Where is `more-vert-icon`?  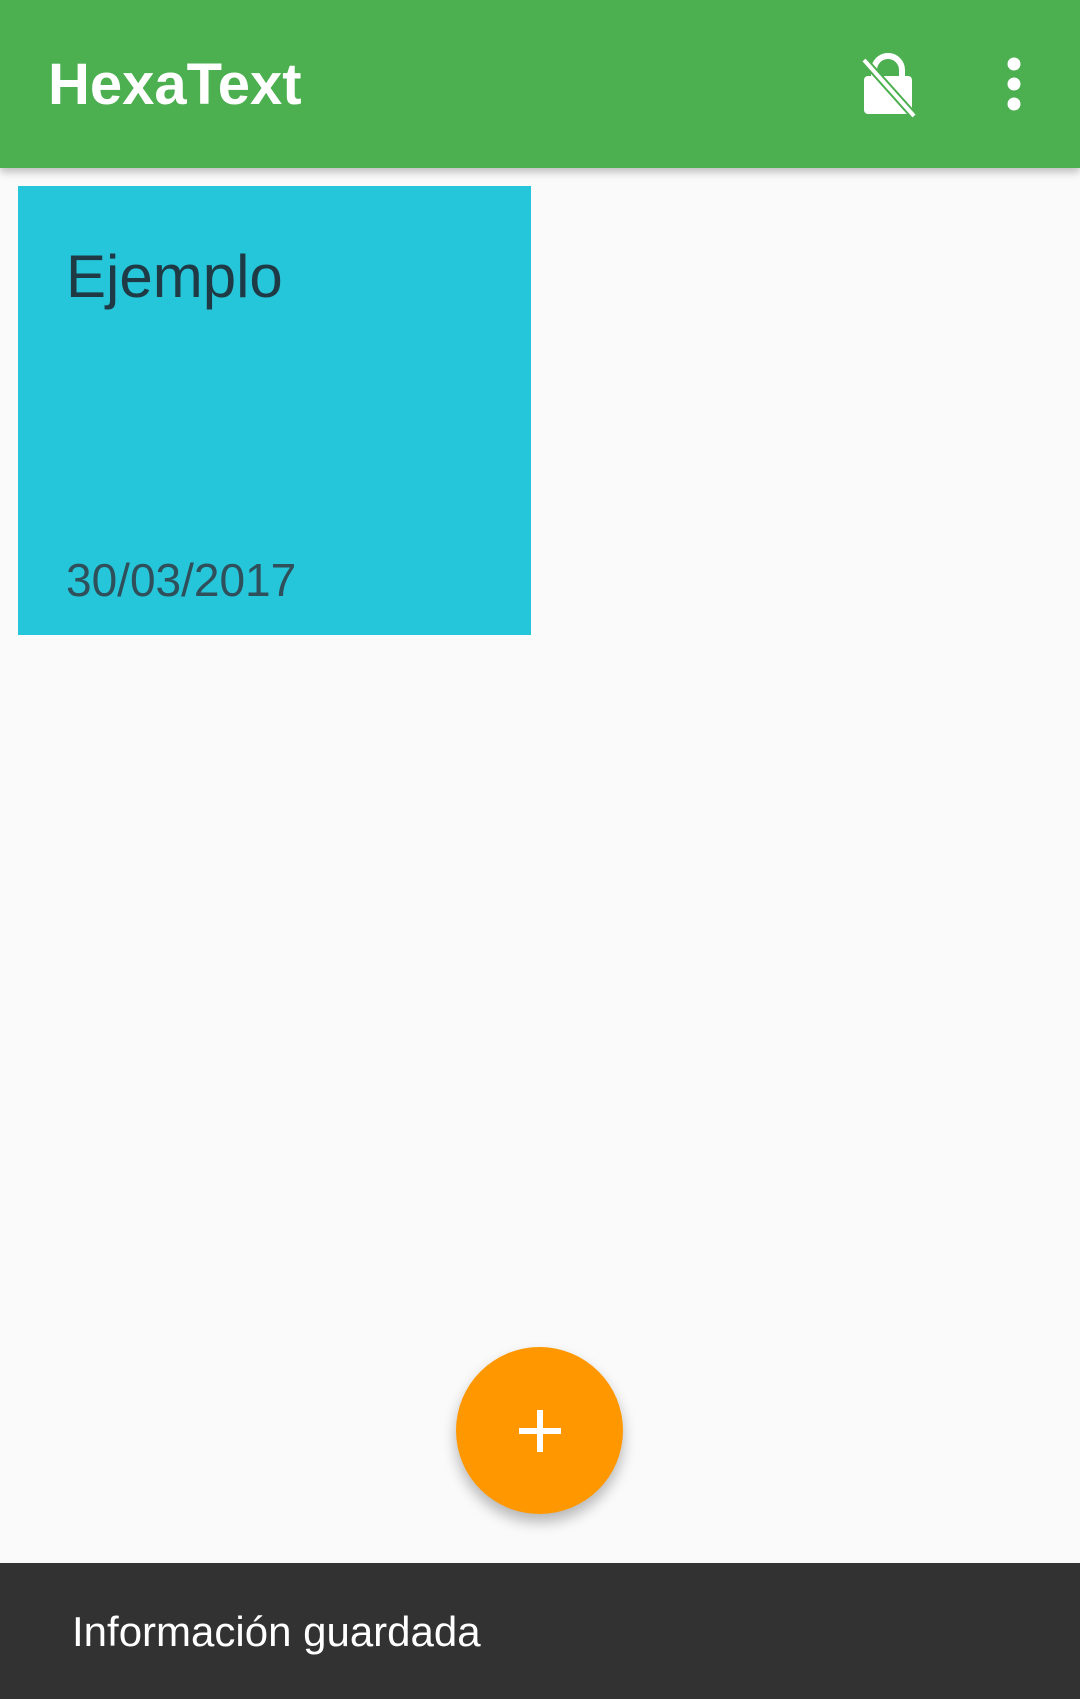
more-vert-icon is located at coordinates (1014, 84).